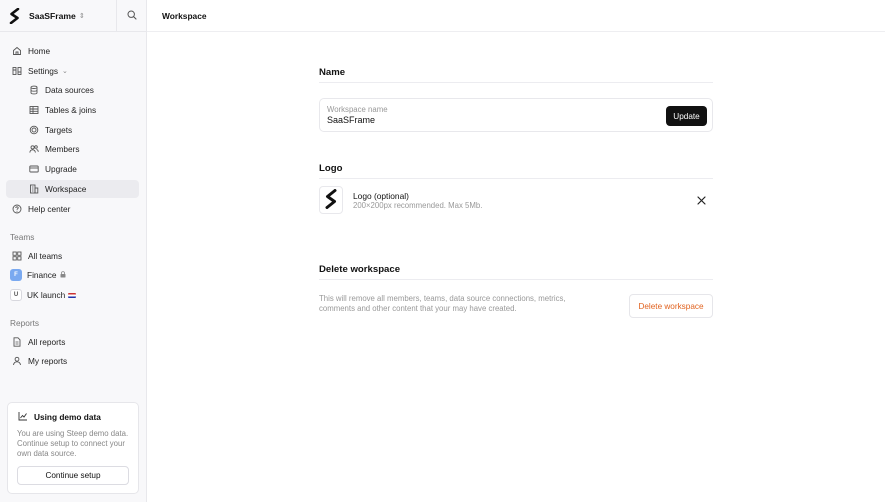 The width and height of the screenshot is (885, 502). What do you see at coordinates (72, 256) in the screenshot?
I see `sidebar-item-all-teams: All teams` at bounding box center [72, 256].